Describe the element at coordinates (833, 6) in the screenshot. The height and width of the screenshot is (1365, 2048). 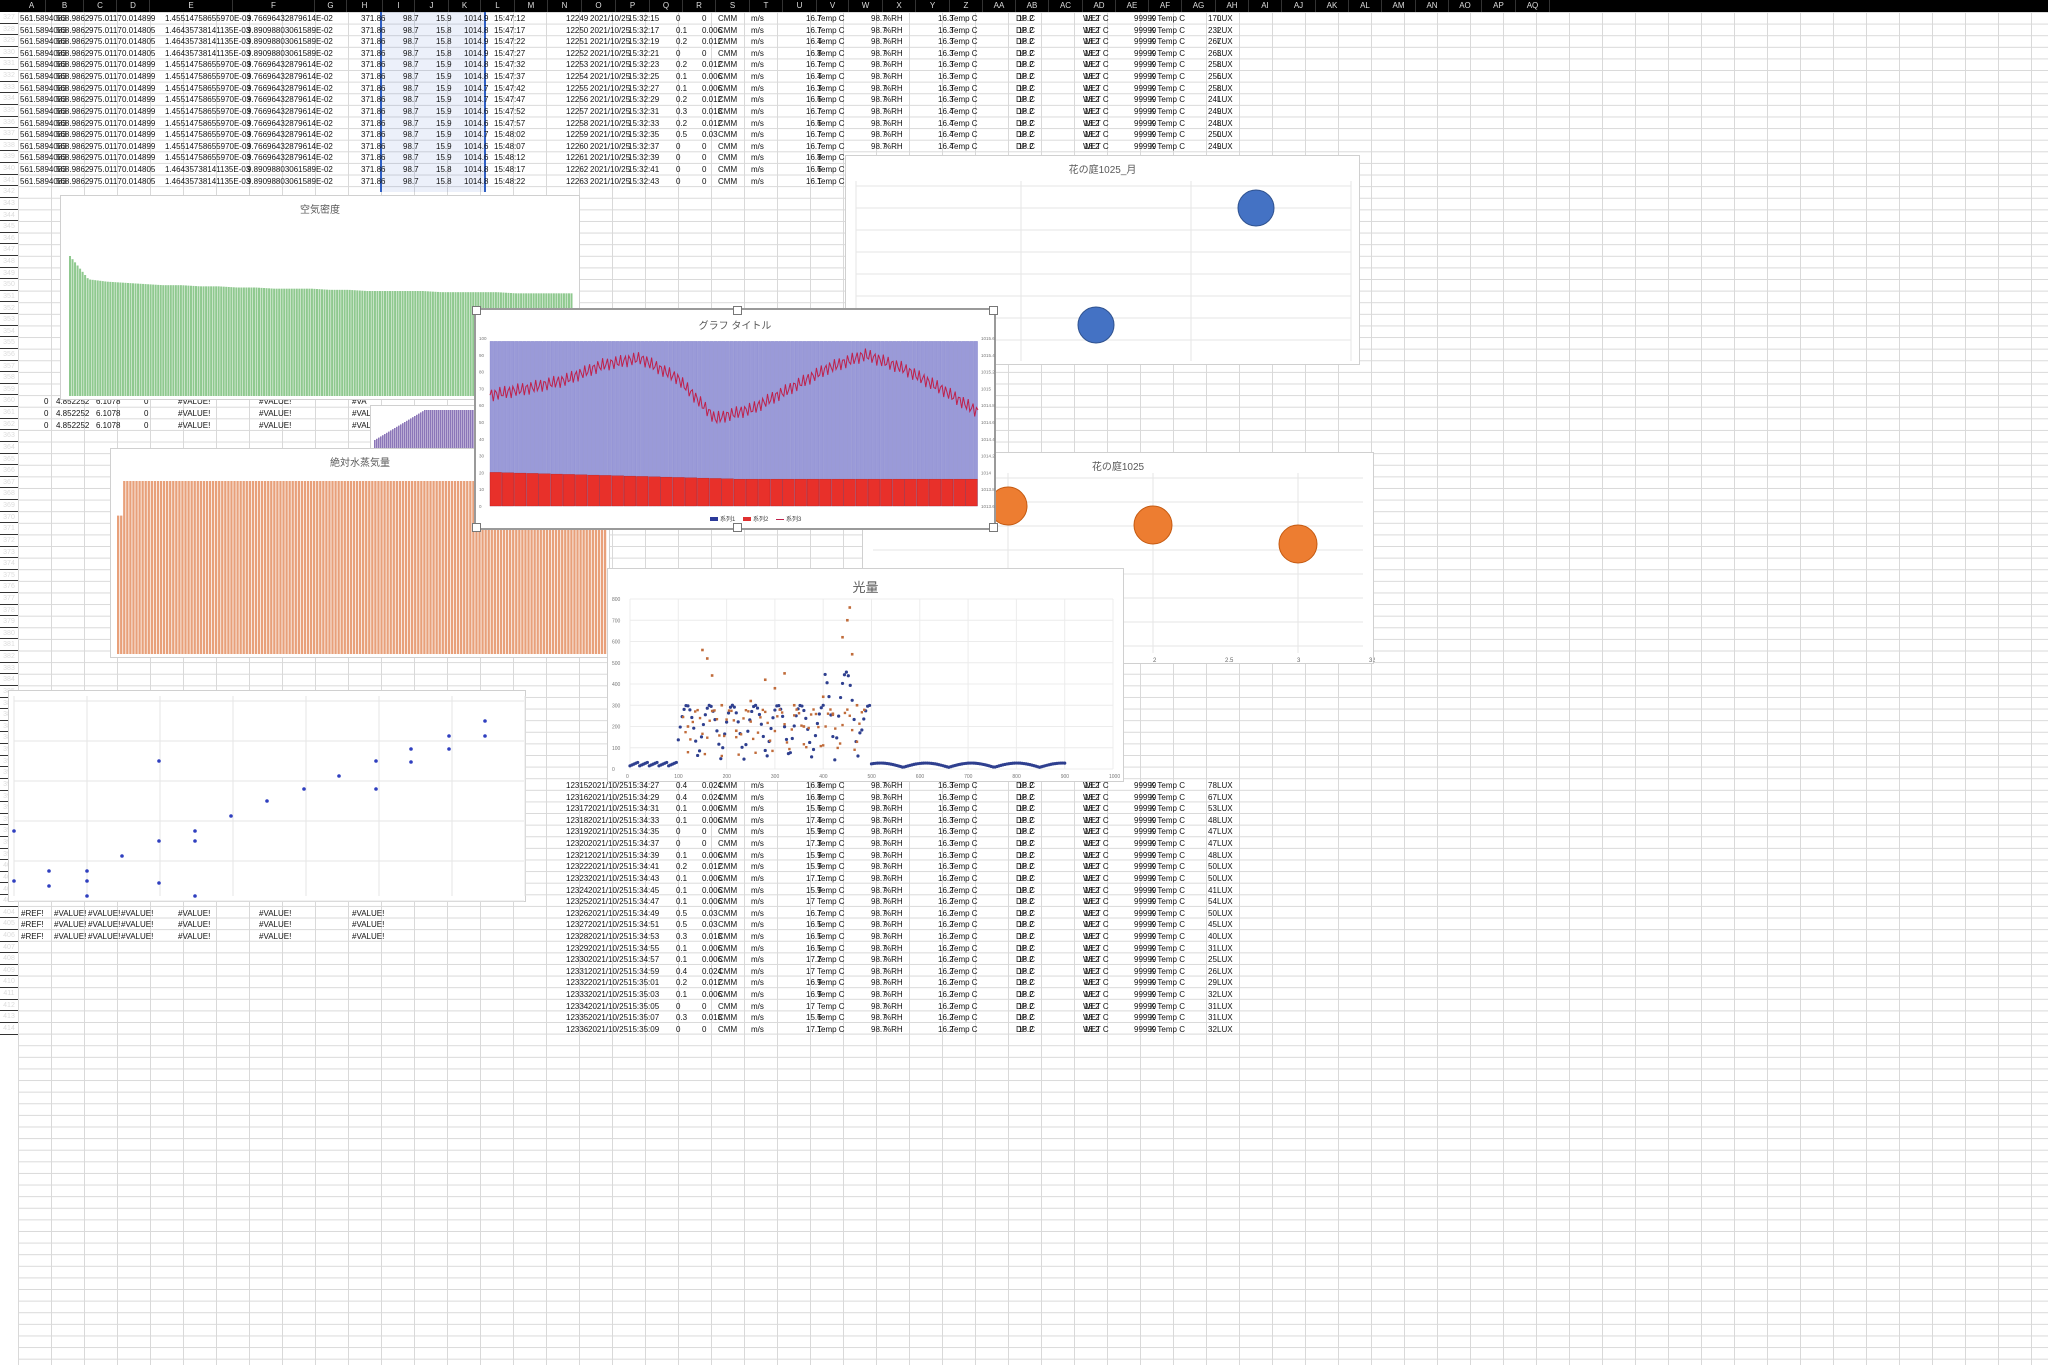
I see `column-header-V: V` at that location.